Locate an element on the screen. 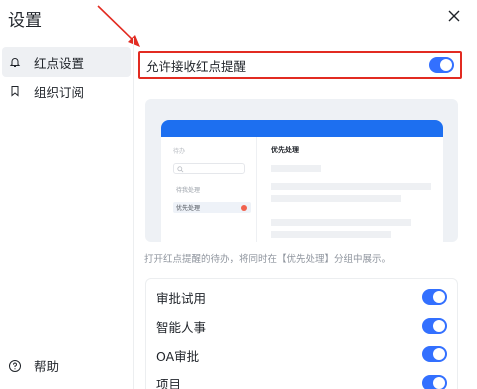 This screenshot has height=389, width=477. red-dot-indicator is located at coordinates (244, 208).